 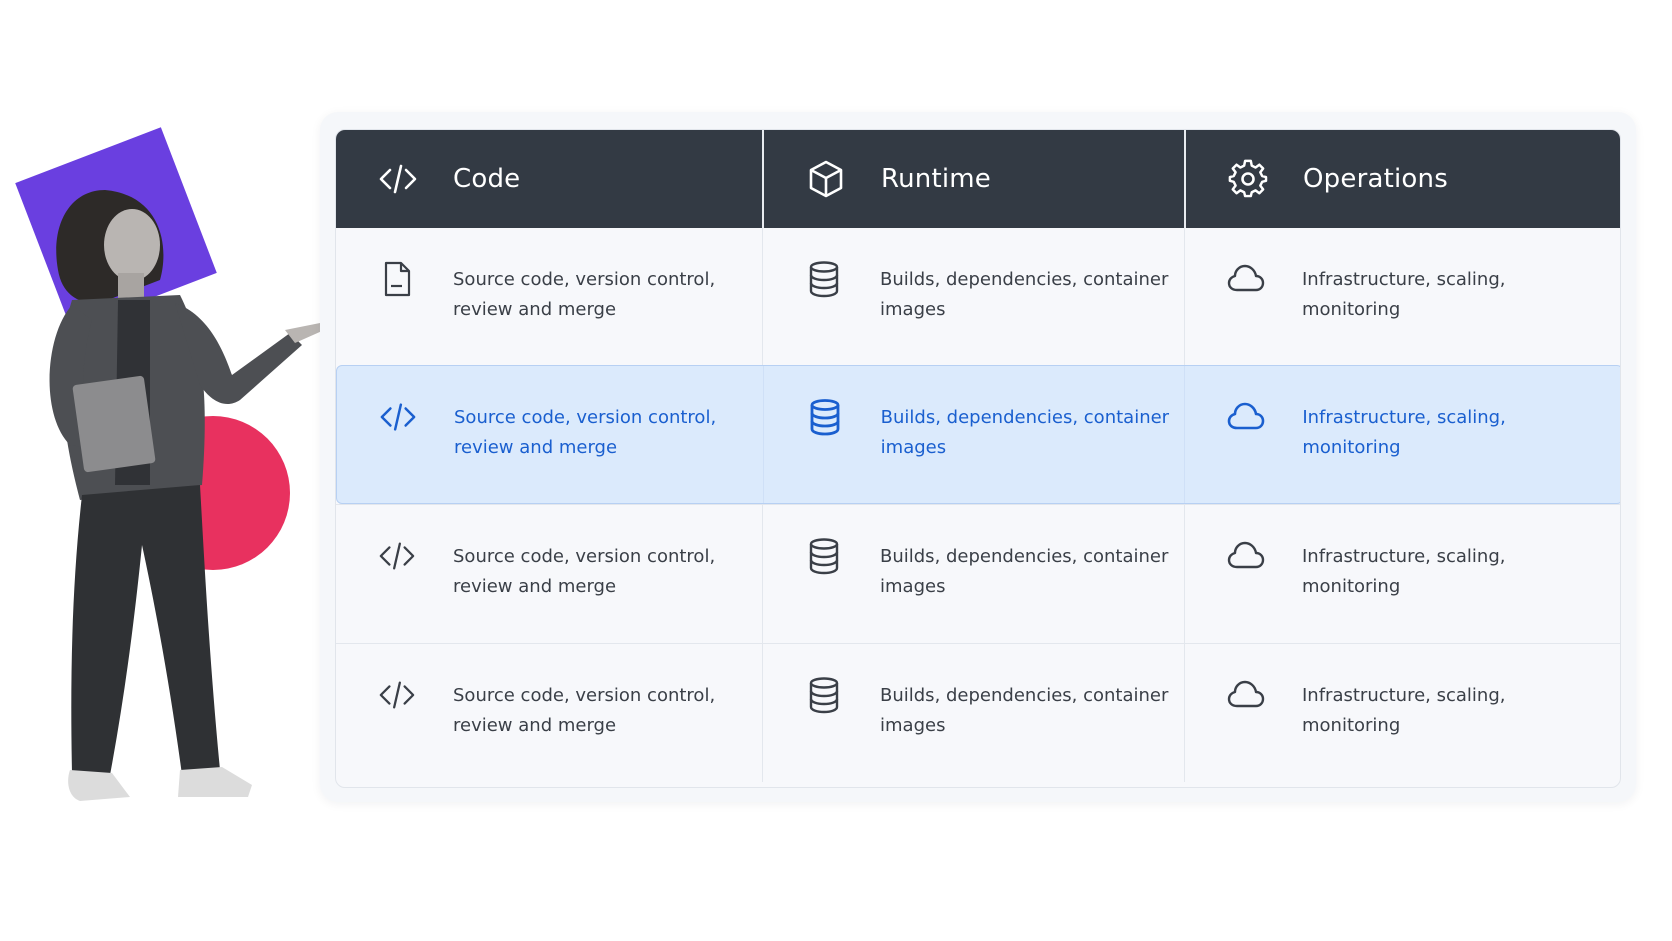 What do you see at coordinates (1375, 179) in the screenshot?
I see `column-header-label: Operations` at bounding box center [1375, 179].